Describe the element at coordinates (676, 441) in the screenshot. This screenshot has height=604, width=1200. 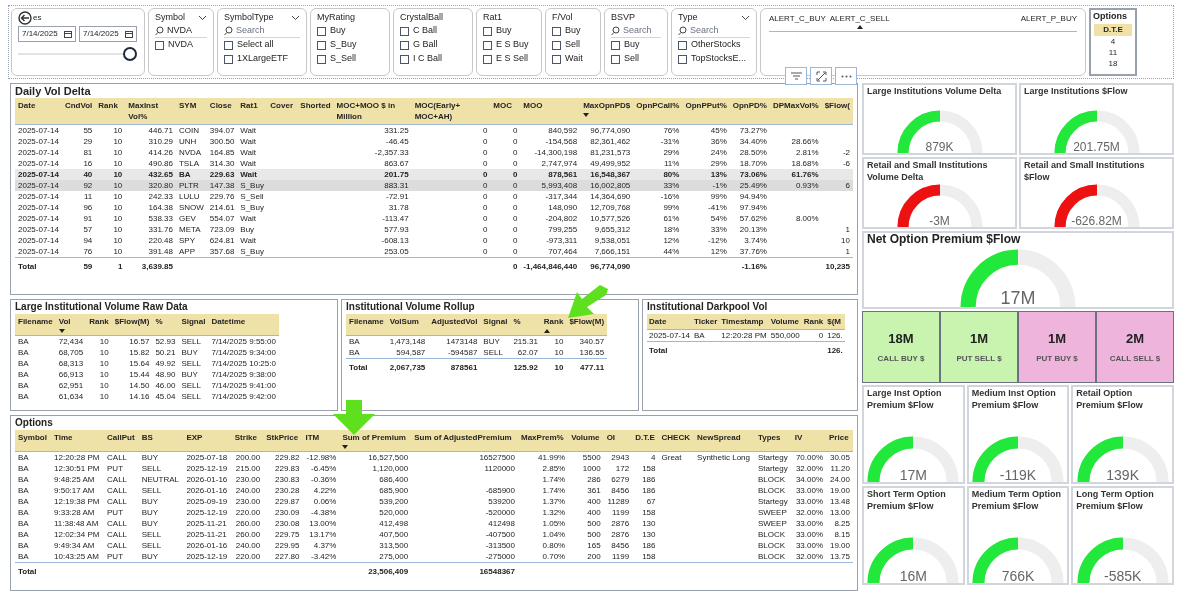
I see `column-header: CHECK` at that location.